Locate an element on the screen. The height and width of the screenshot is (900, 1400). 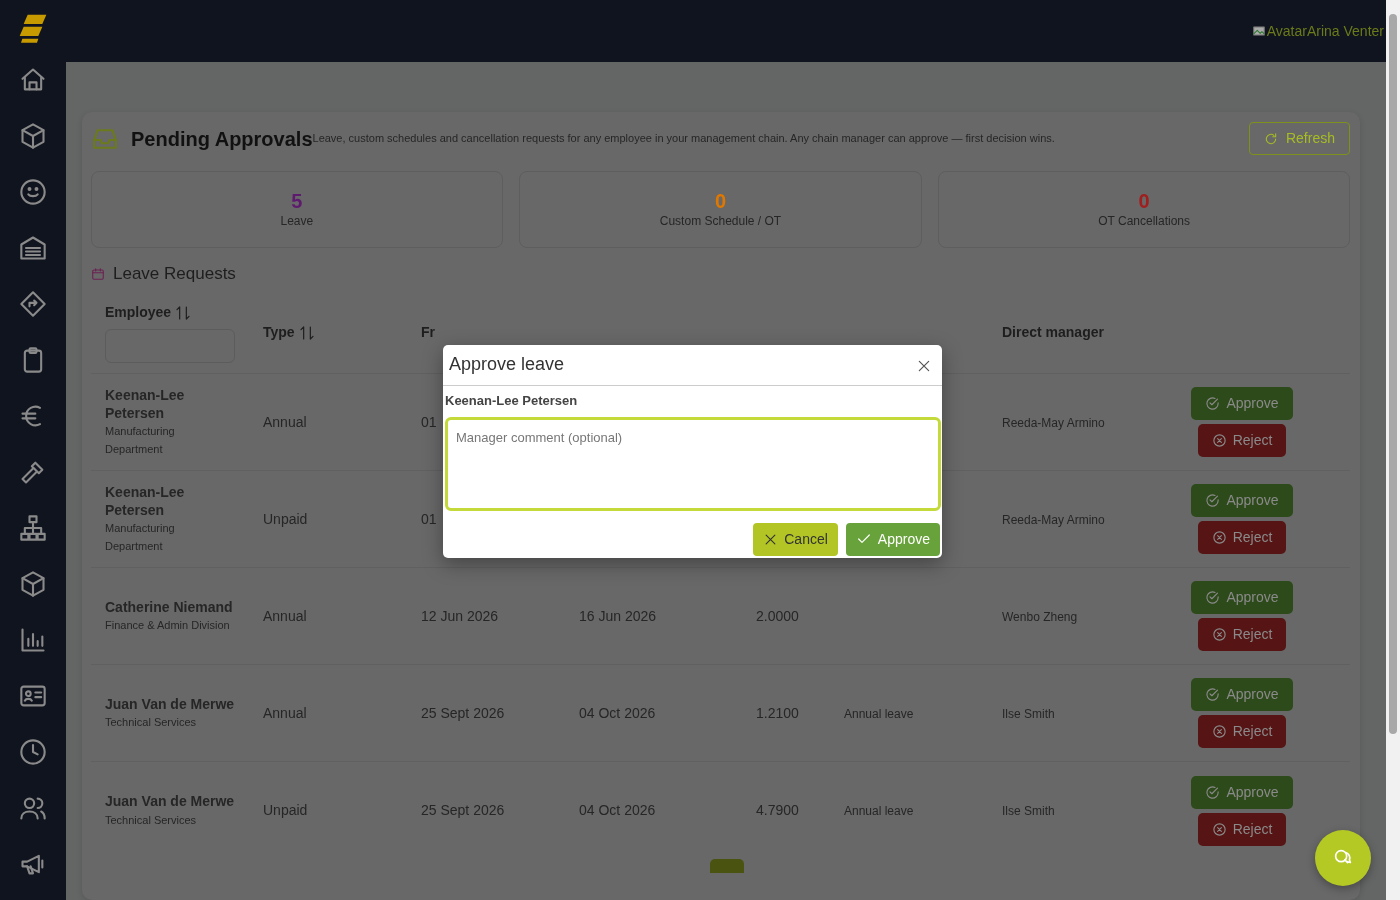
stat-label: Leave is located at coordinates (297, 221).